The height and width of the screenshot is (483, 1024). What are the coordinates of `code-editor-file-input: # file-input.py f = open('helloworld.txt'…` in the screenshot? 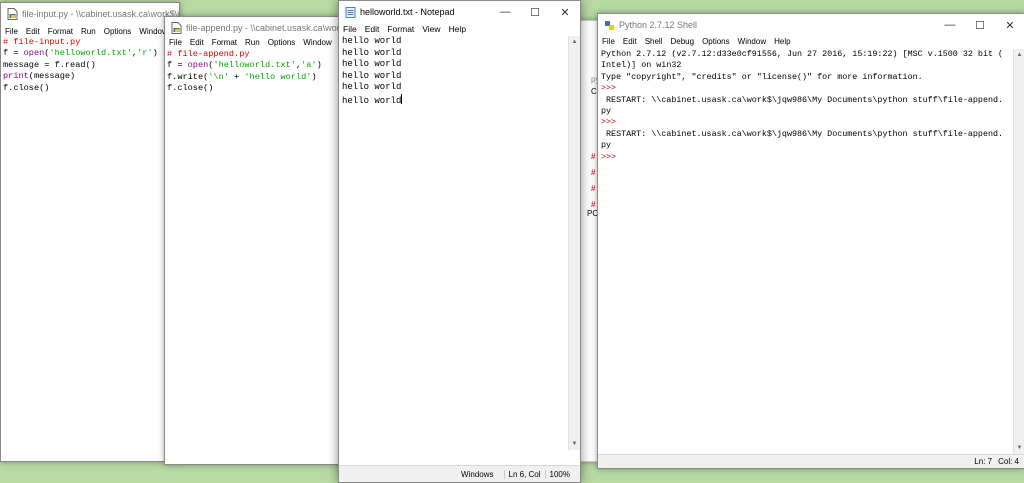 It's located at (80, 65).